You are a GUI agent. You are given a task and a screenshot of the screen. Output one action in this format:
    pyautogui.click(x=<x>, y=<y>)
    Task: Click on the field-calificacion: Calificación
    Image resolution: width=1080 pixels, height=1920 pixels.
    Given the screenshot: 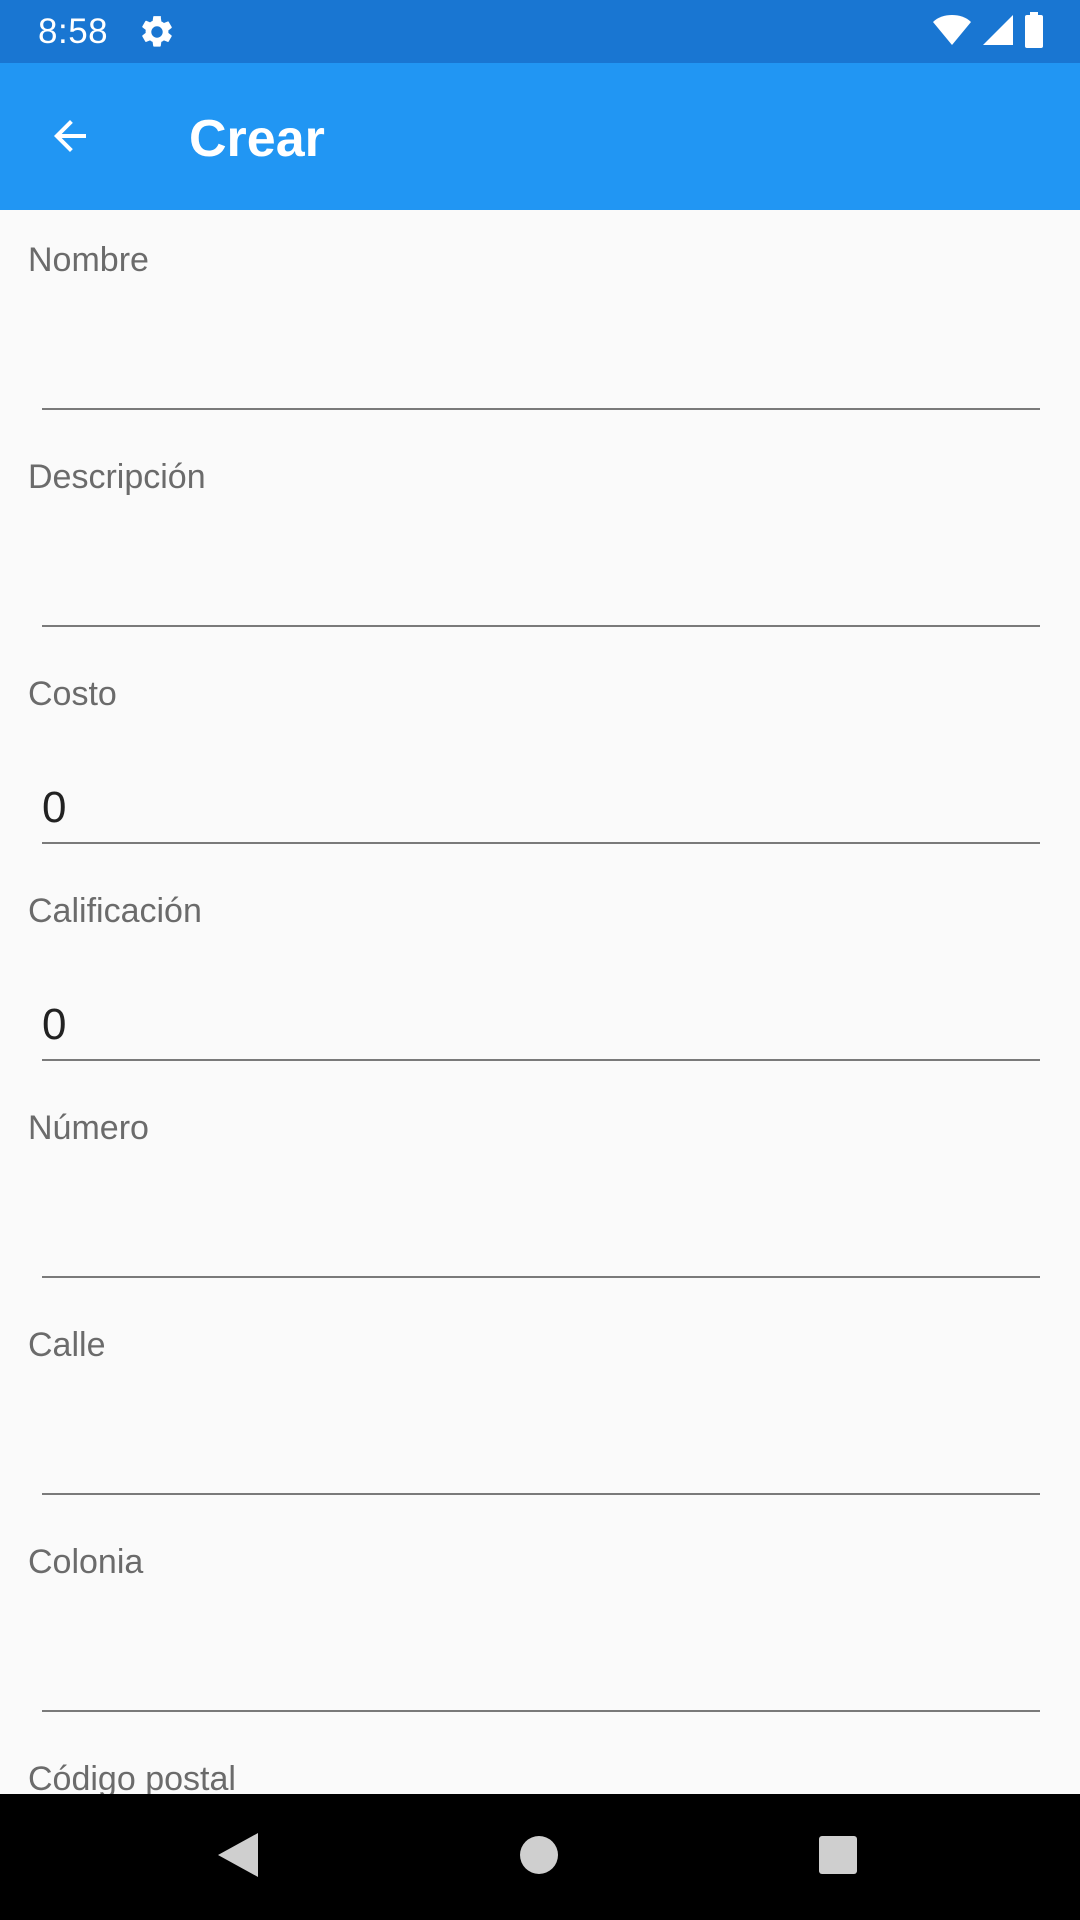 What is the action you would take?
    pyautogui.click(x=540, y=969)
    